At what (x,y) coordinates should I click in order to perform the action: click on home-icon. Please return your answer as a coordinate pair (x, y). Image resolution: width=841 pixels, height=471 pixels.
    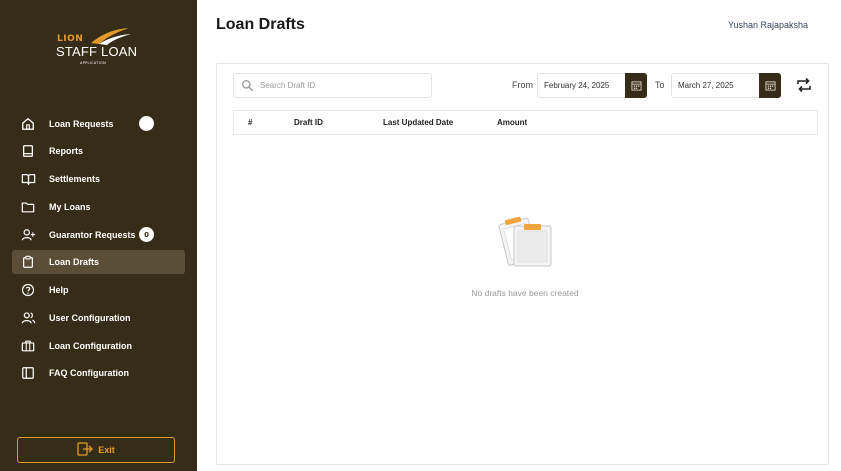
    Looking at the image, I should click on (28, 124).